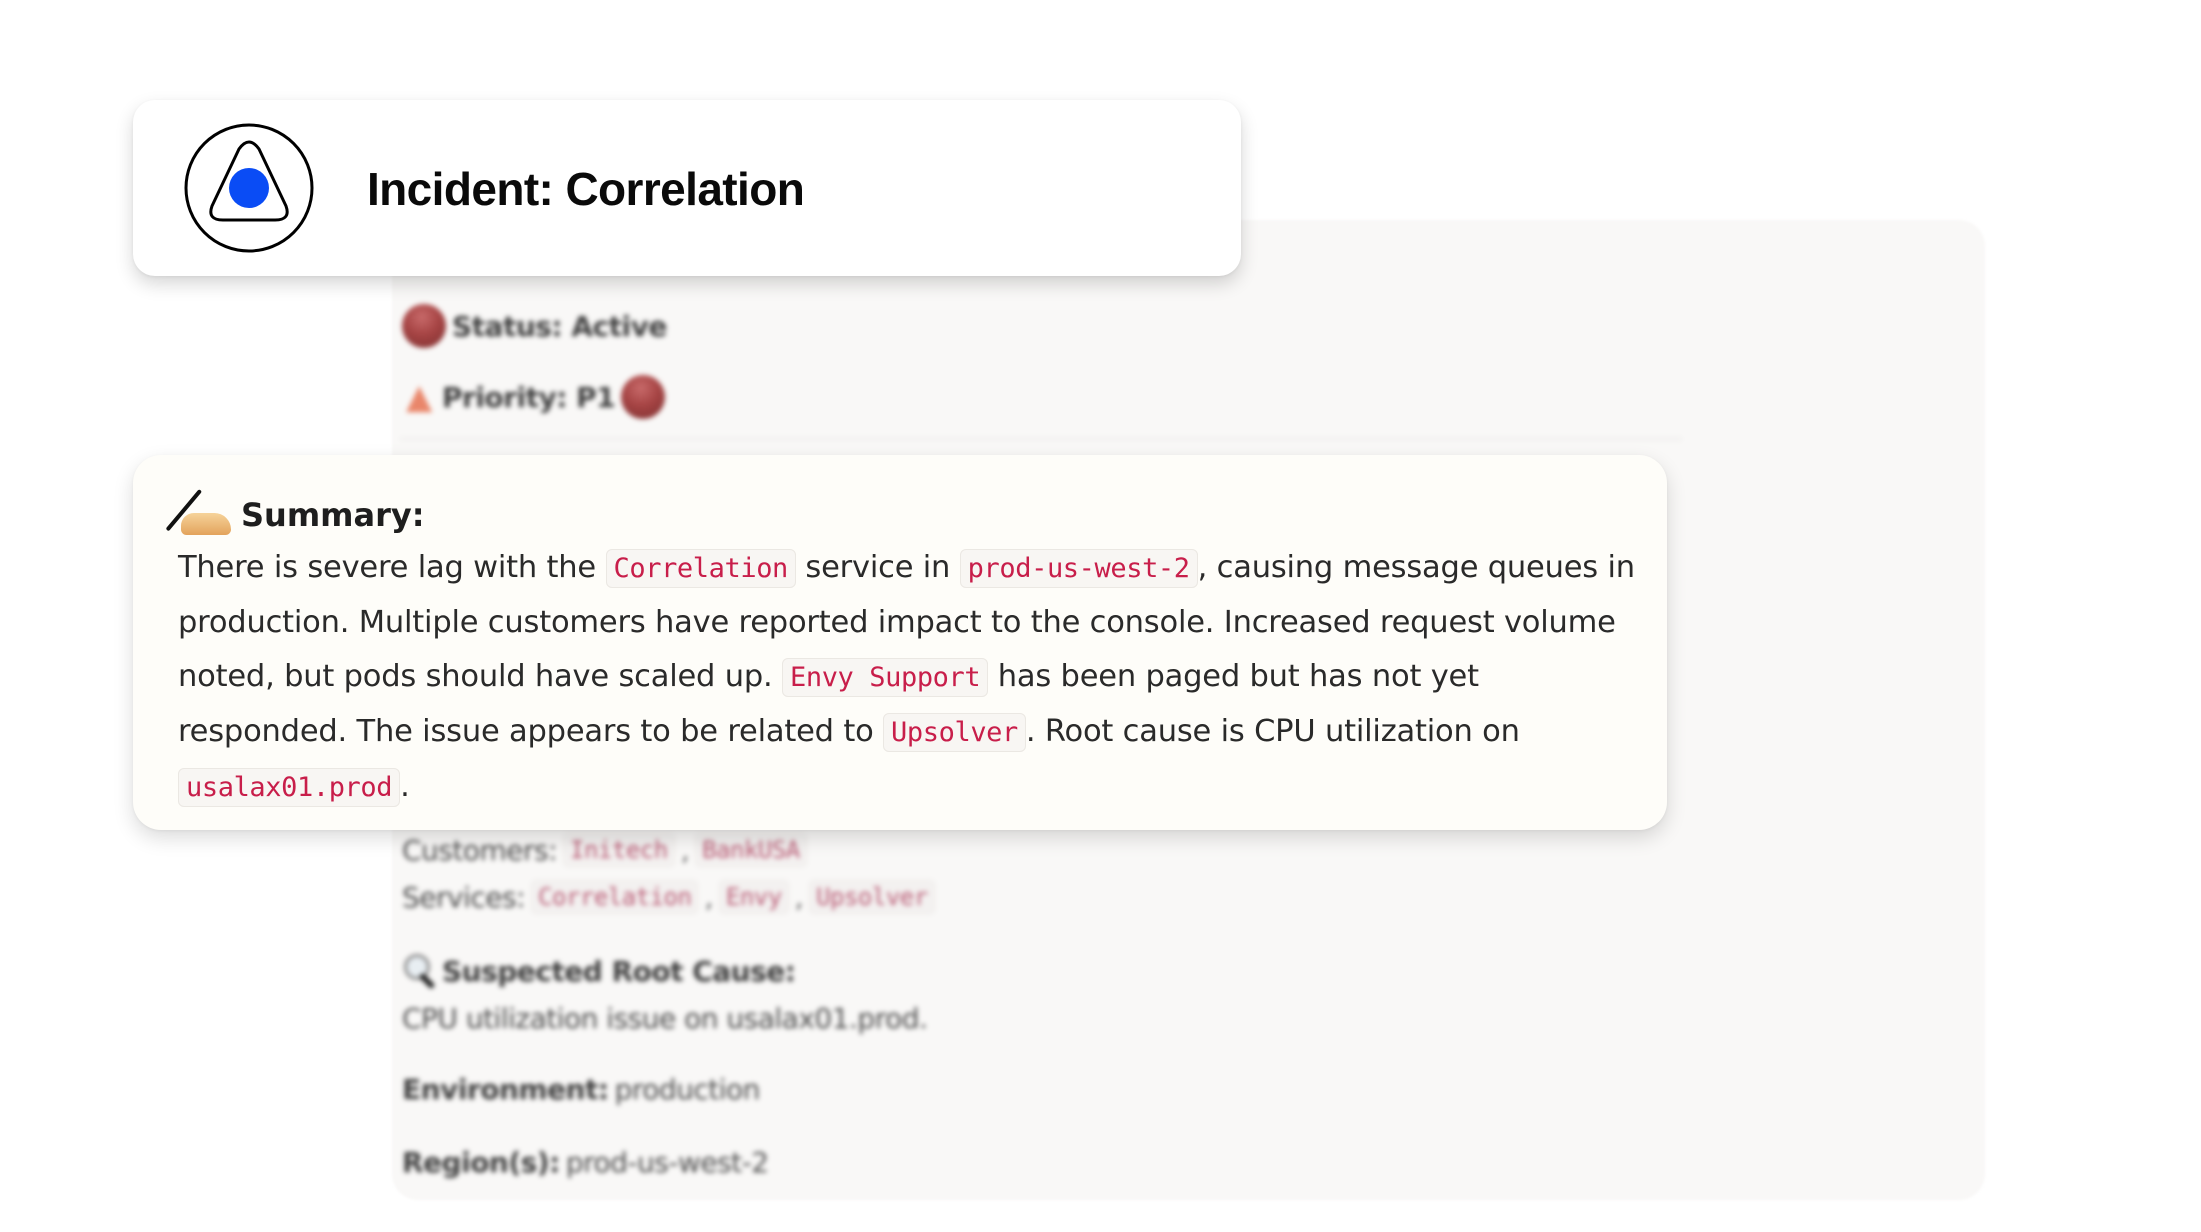 The height and width of the screenshot is (1232, 2201). Describe the element at coordinates (559, 326) in the screenshot. I see `status-label: Status: Active` at that location.